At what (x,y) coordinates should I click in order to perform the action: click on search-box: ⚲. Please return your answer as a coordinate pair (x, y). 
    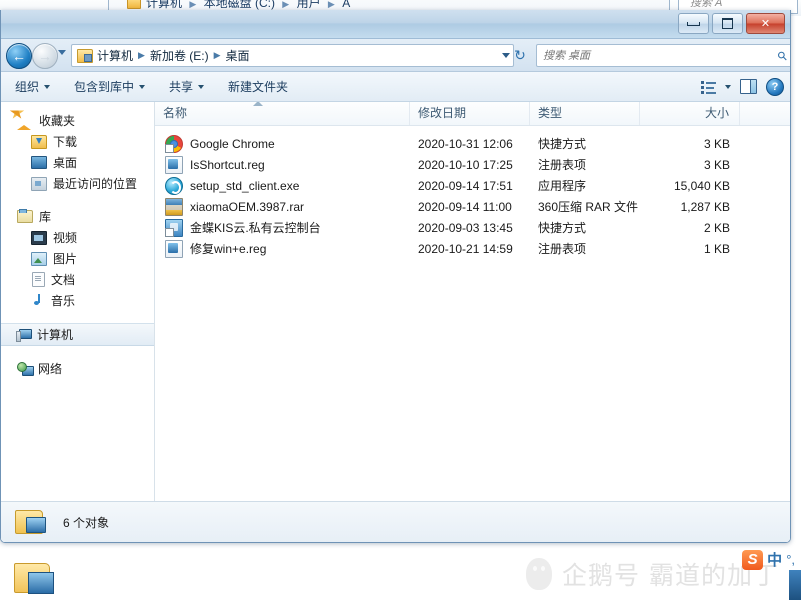
    Looking at the image, I should click on (663, 55).